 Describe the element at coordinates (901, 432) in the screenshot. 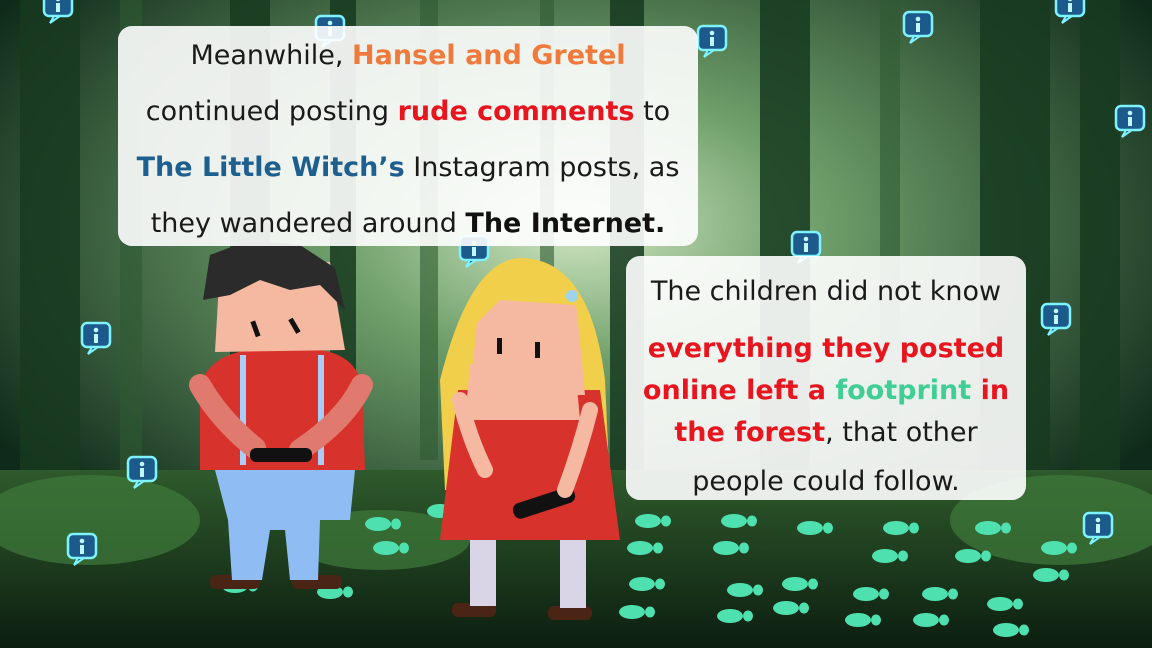

I see `text: , that other` at that location.